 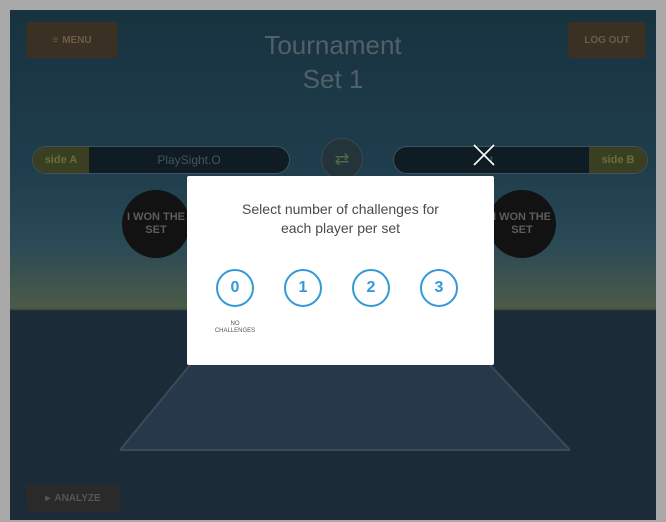 What do you see at coordinates (371, 288) in the screenshot?
I see `challenge-option-2: 2` at bounding box center [371, 288].